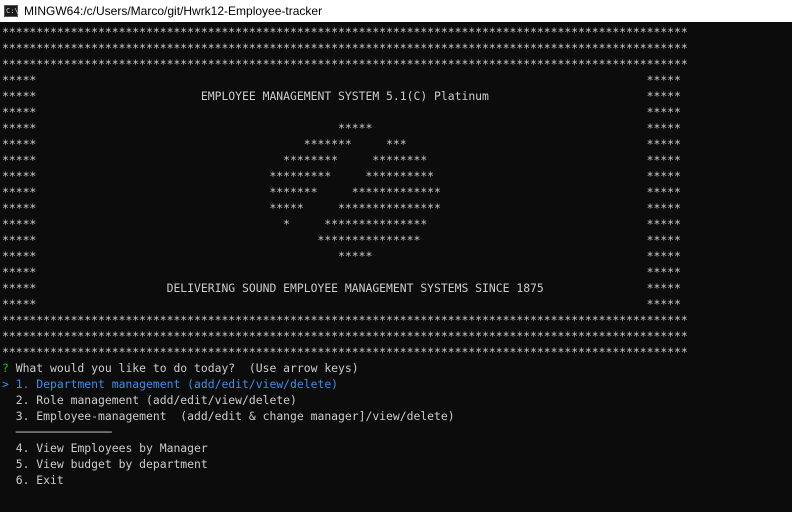  What do you see at coordinates (341, 144) in the screenshot?
I see `banner-logo-line: ***** ******* *** *****` at bounding box center [341, 144].